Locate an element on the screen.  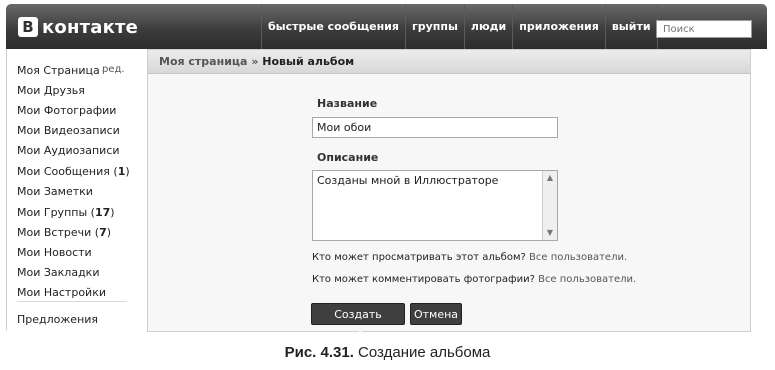
sidebar-item-label: Моя Страница is located at coordinates (58, 70).